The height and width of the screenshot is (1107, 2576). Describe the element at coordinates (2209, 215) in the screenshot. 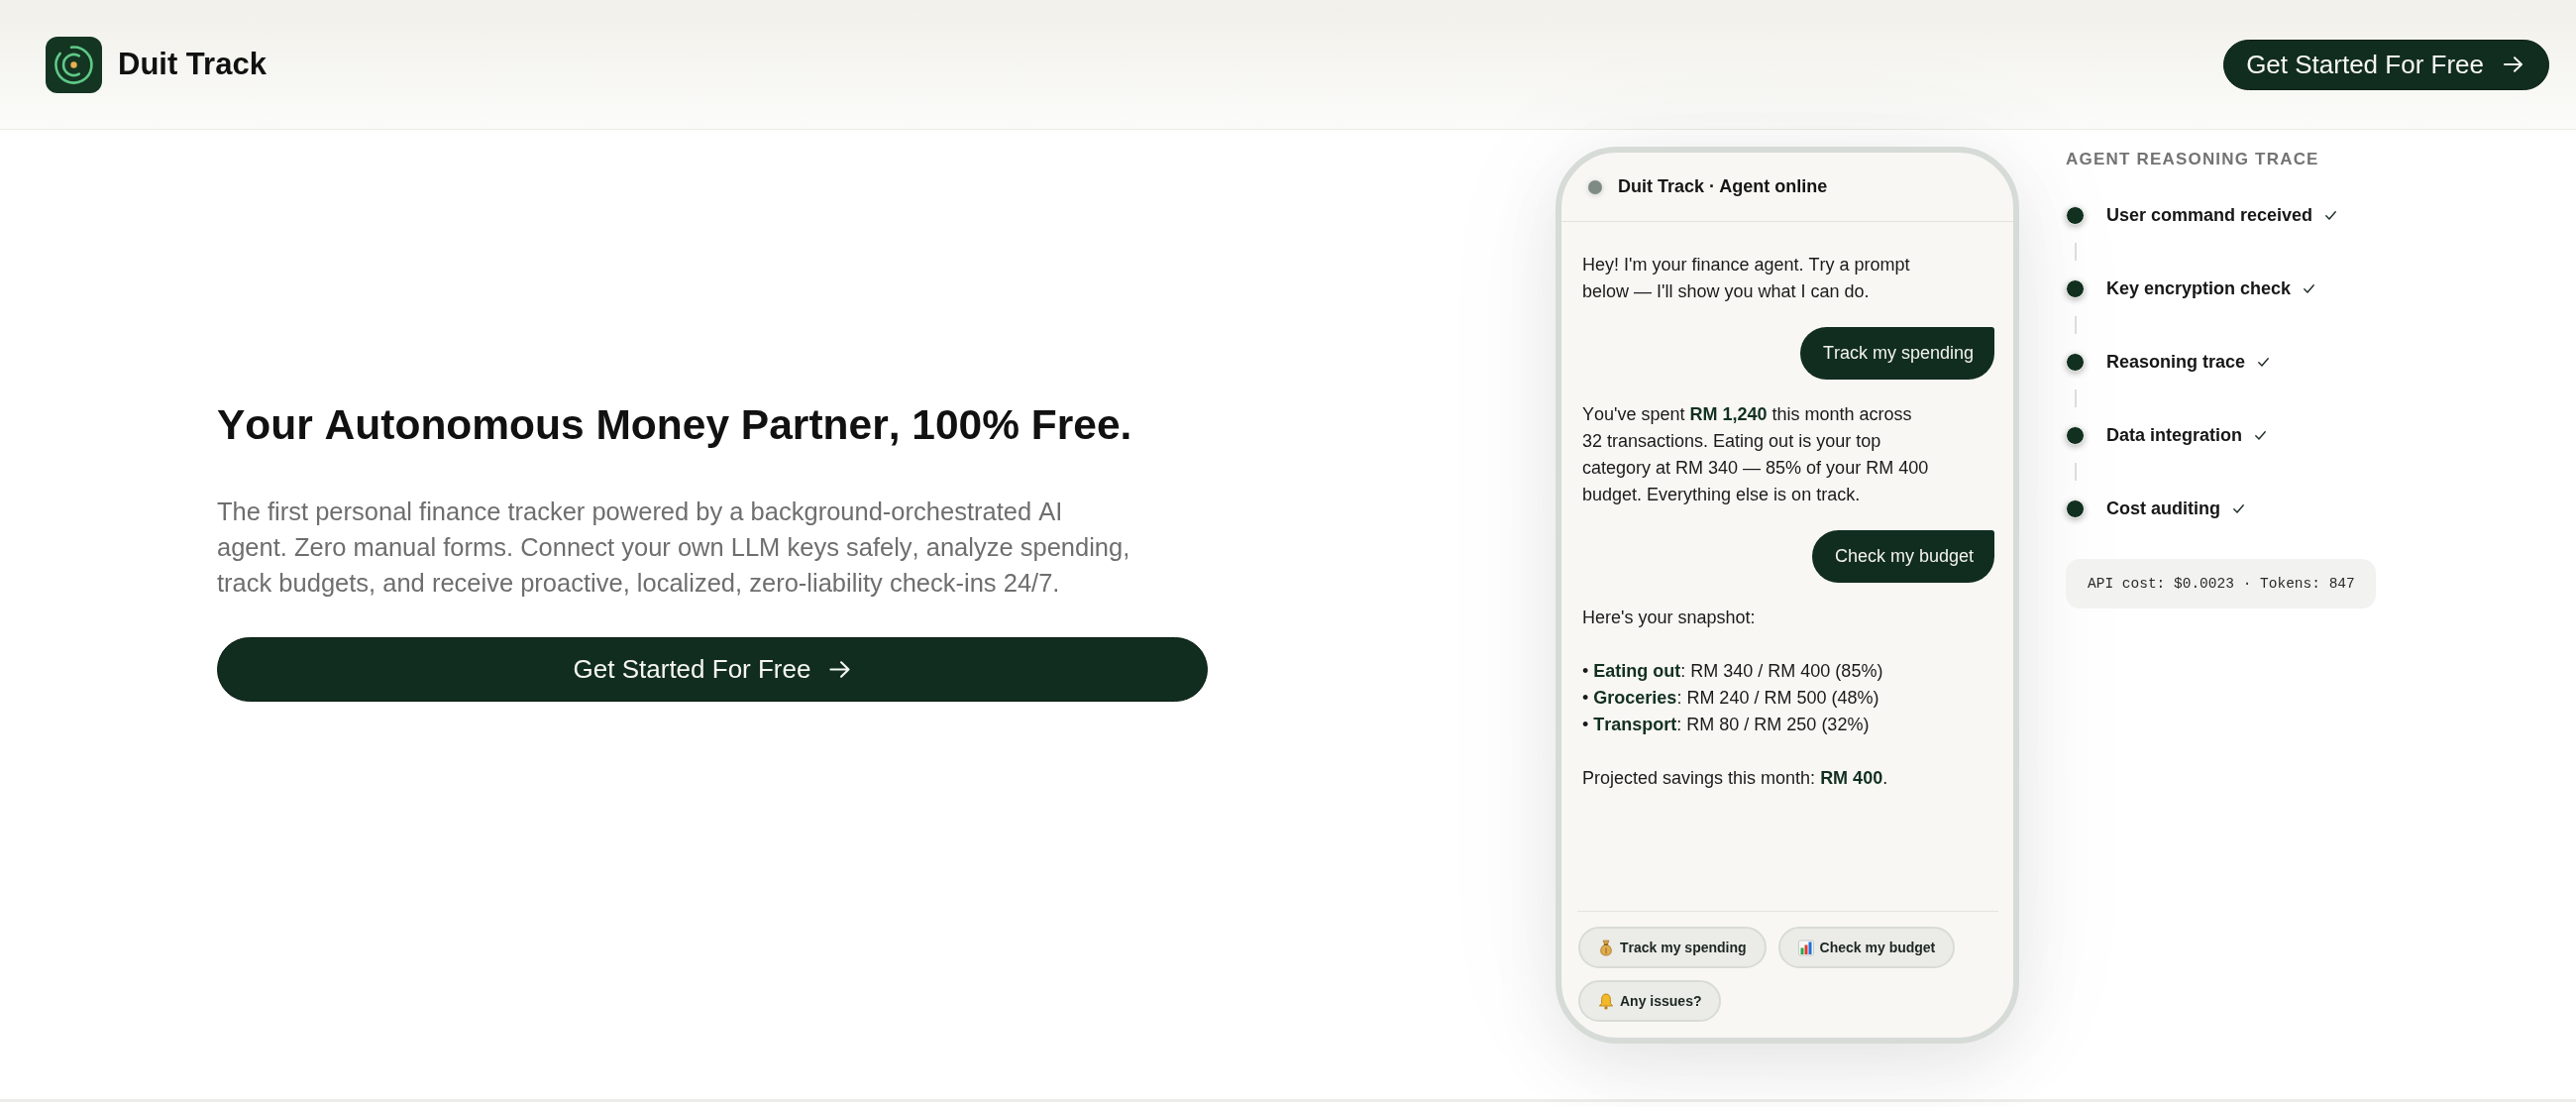

I see `step-label: User command received` at that location.